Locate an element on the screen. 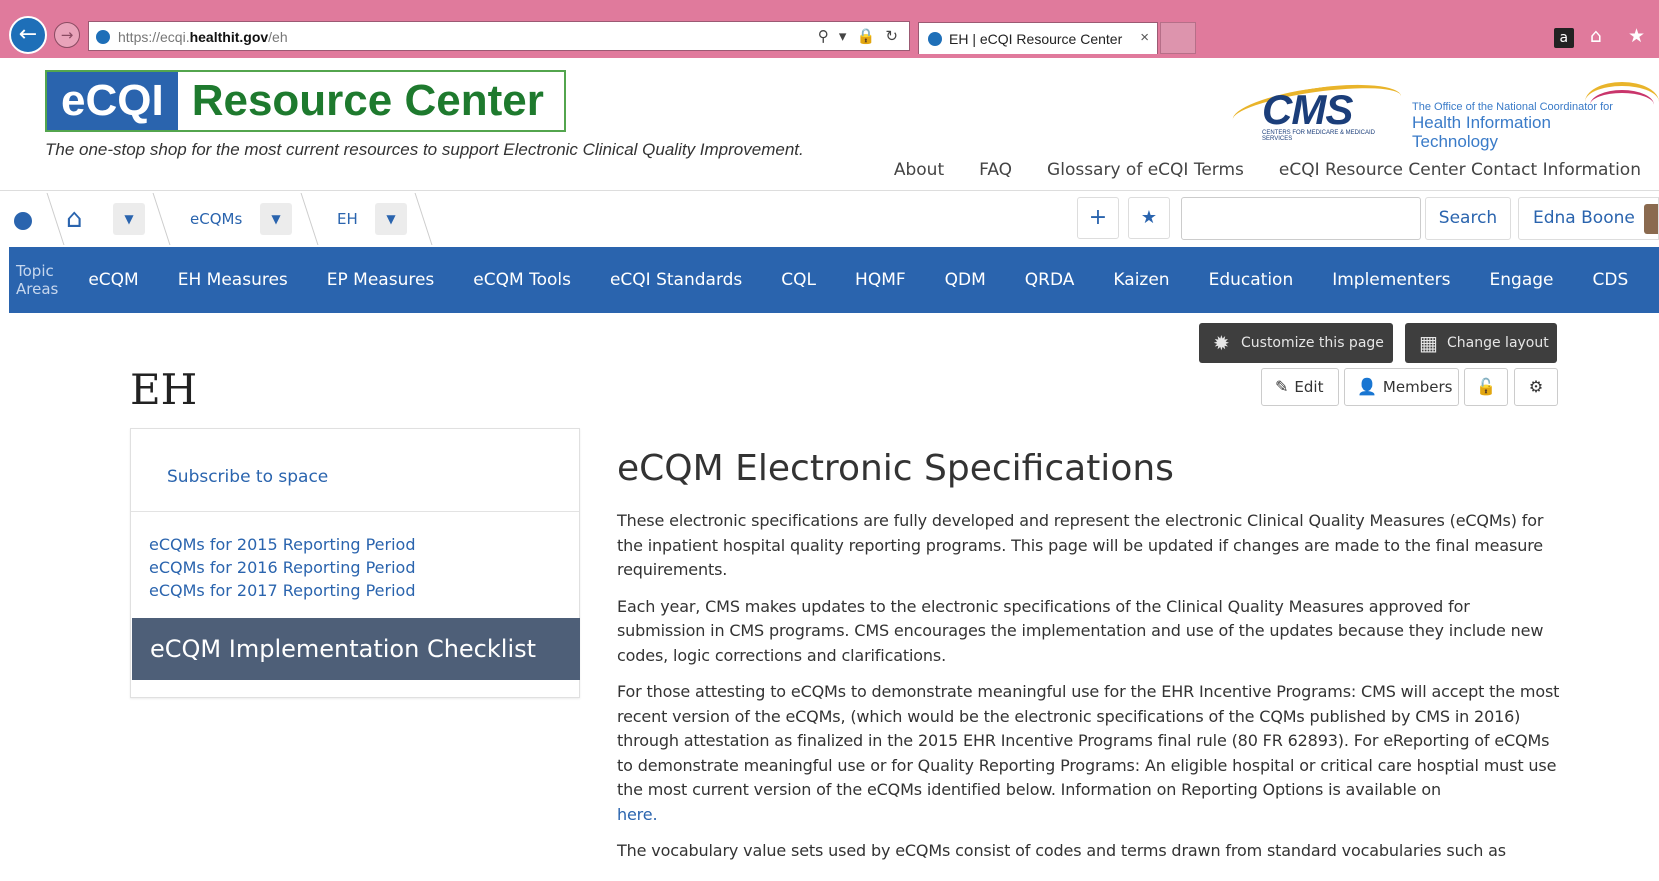 Image resolution: width=1659 pixels, height=881 pixels. customize-page-button: ✹ Customize this page is located at coordinates (1296, 343).